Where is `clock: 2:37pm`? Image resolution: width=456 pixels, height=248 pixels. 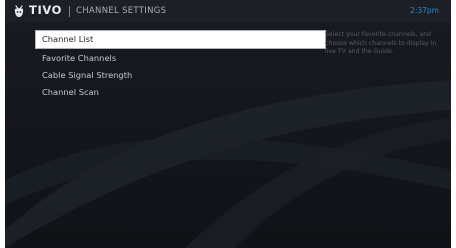
clock: 2:37pm is located at coordinates (424, 10).